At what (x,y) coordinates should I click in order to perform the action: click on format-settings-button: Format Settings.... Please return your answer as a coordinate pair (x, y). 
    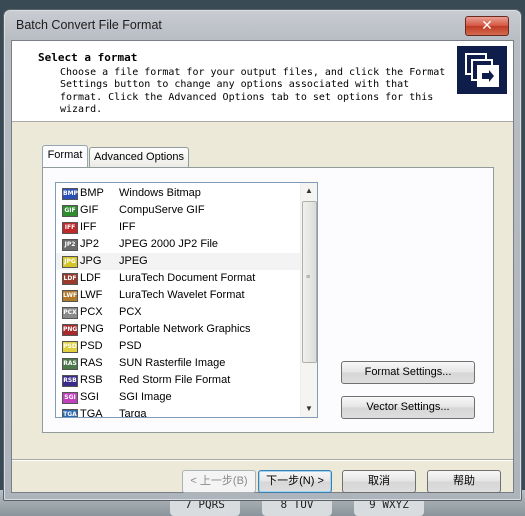
    Looking at the image, I should click on (408, 372).